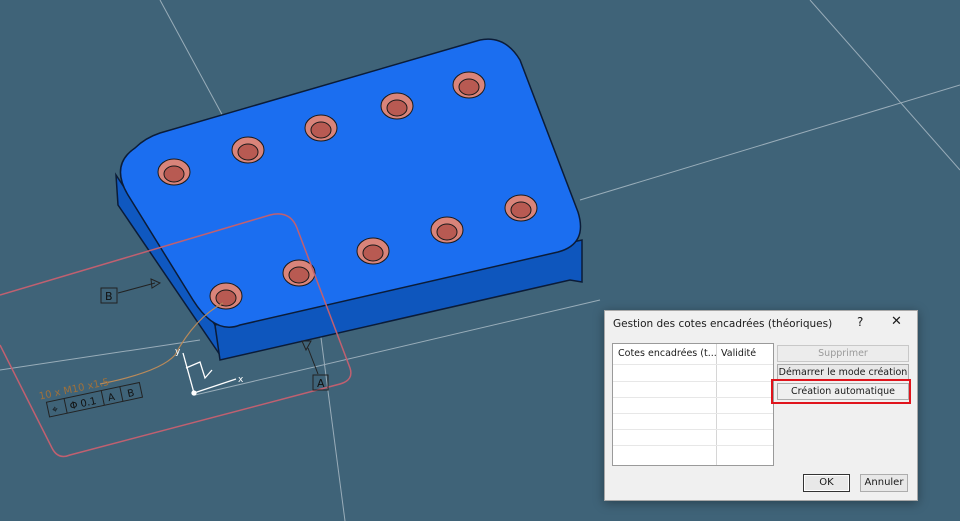 Image resolution: width=960 pixels, height=521 pixels. I want to click on axis-y-label: y, so click(178, 352).